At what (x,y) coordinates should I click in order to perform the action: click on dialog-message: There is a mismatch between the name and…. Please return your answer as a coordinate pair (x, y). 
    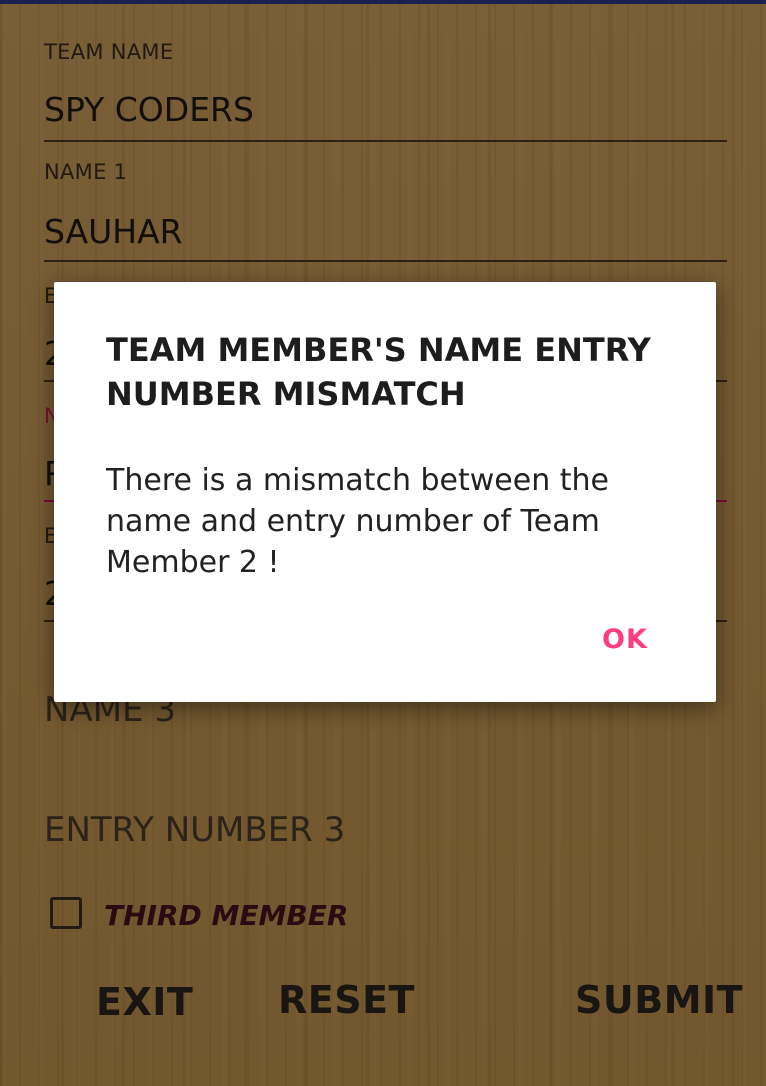
    Looking at the image, I should click on (357, 521).